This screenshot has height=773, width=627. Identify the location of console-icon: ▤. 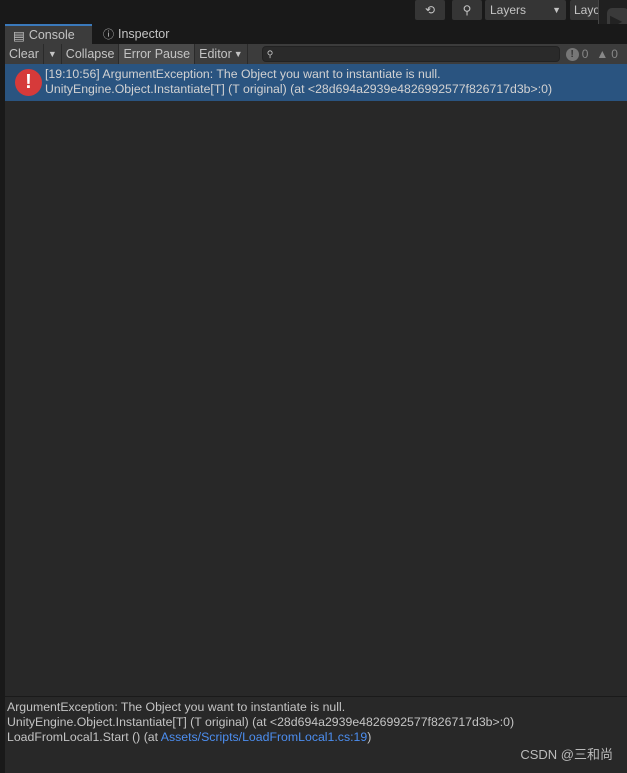
(19, 35).